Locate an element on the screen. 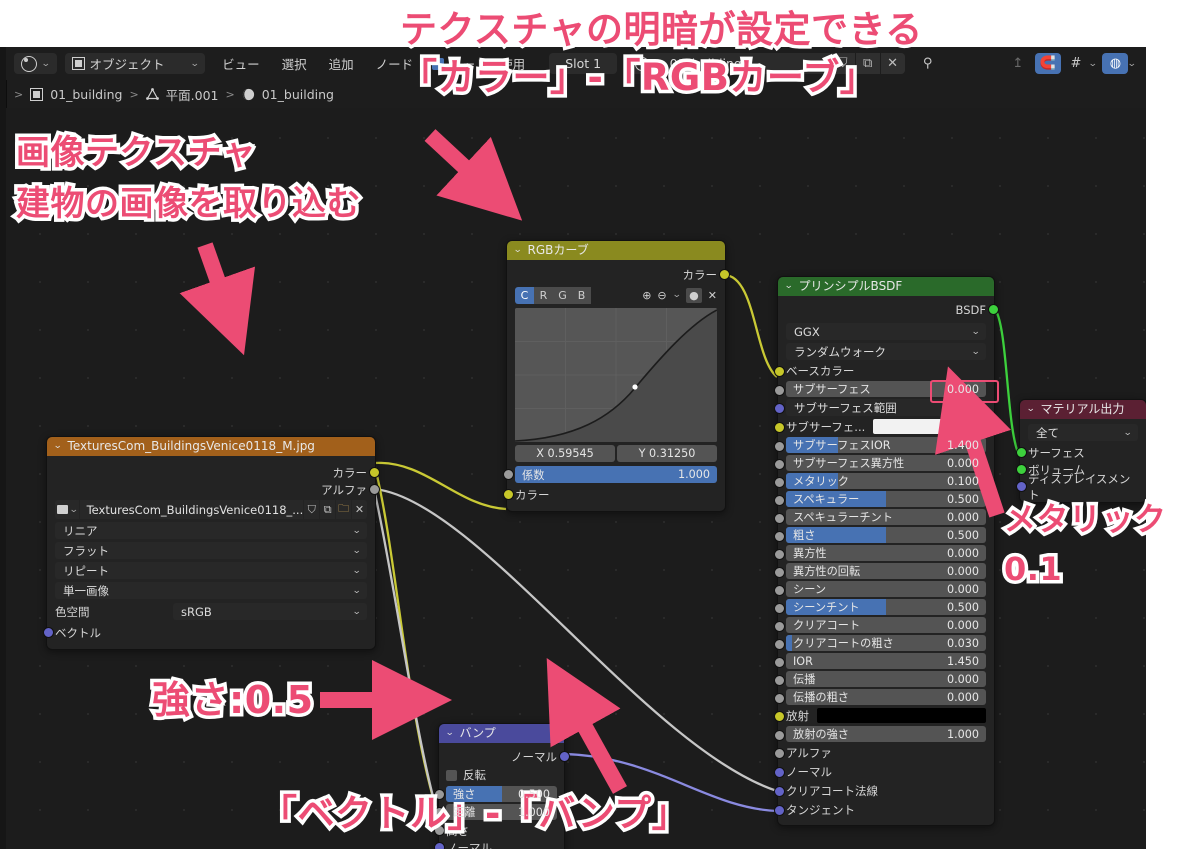 The width and height of the screenshot is (1200, 849). bsdf-color-swatch is located at coordinates (929, 426).